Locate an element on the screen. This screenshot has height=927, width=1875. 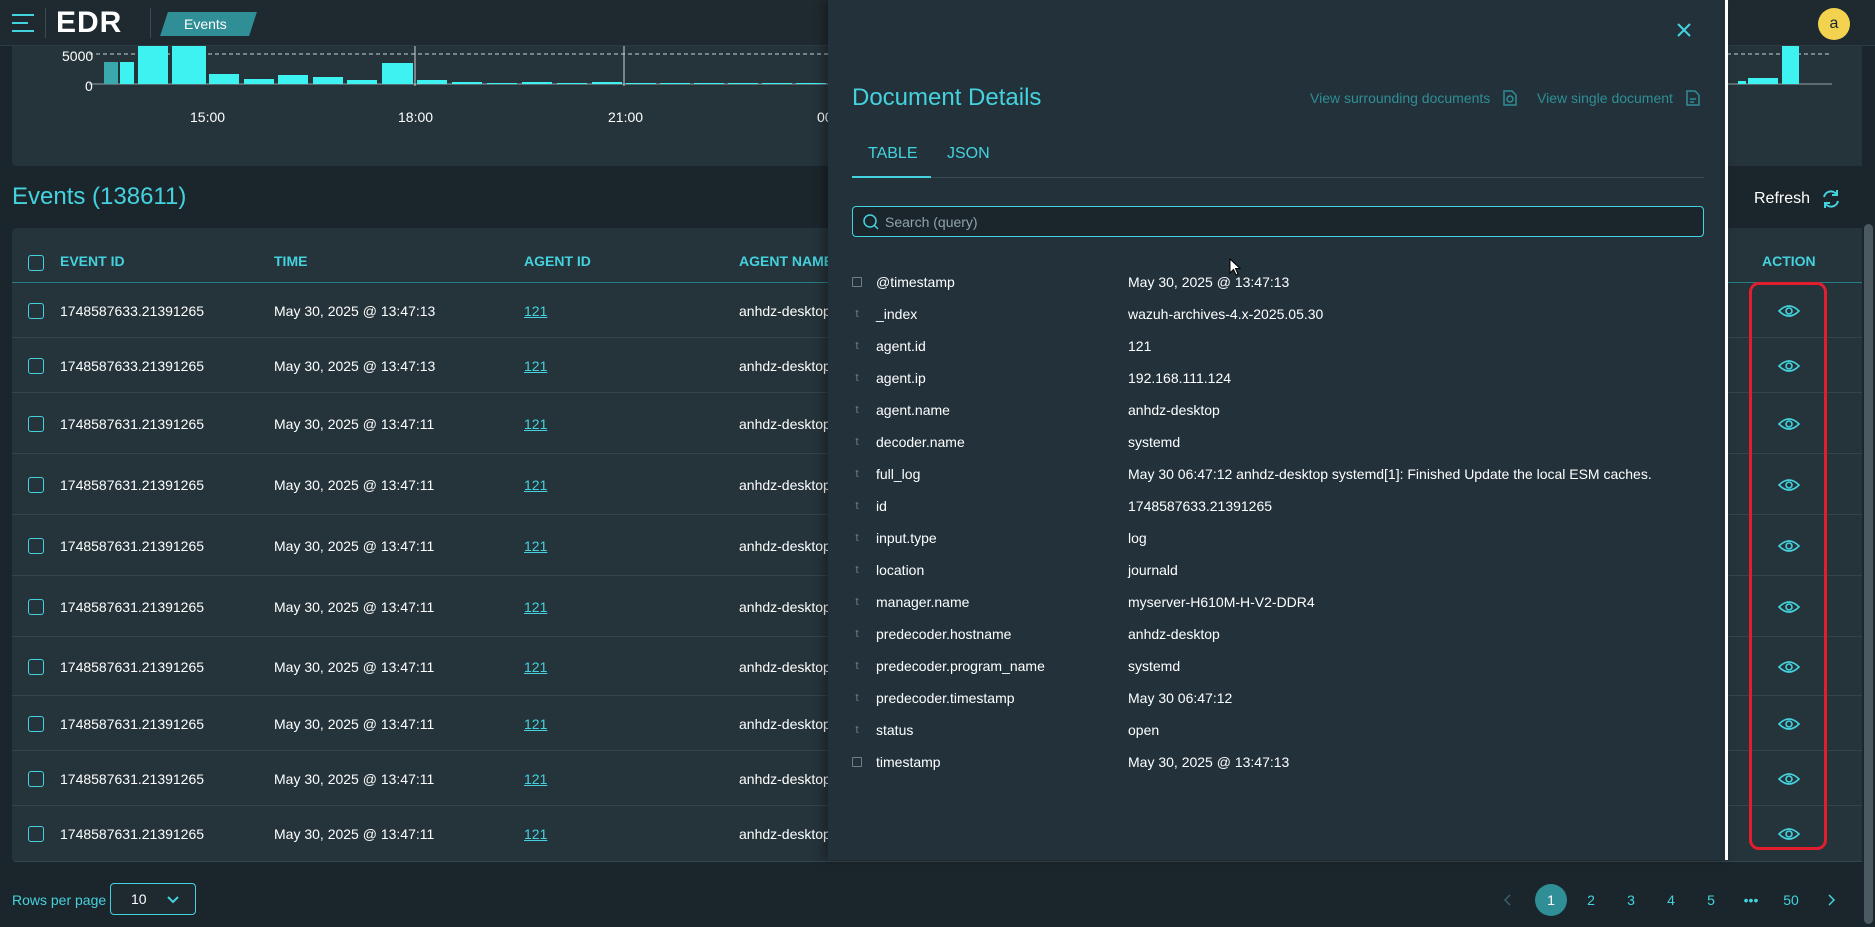
page-2: 2 is located at coordinates (1591, 900).